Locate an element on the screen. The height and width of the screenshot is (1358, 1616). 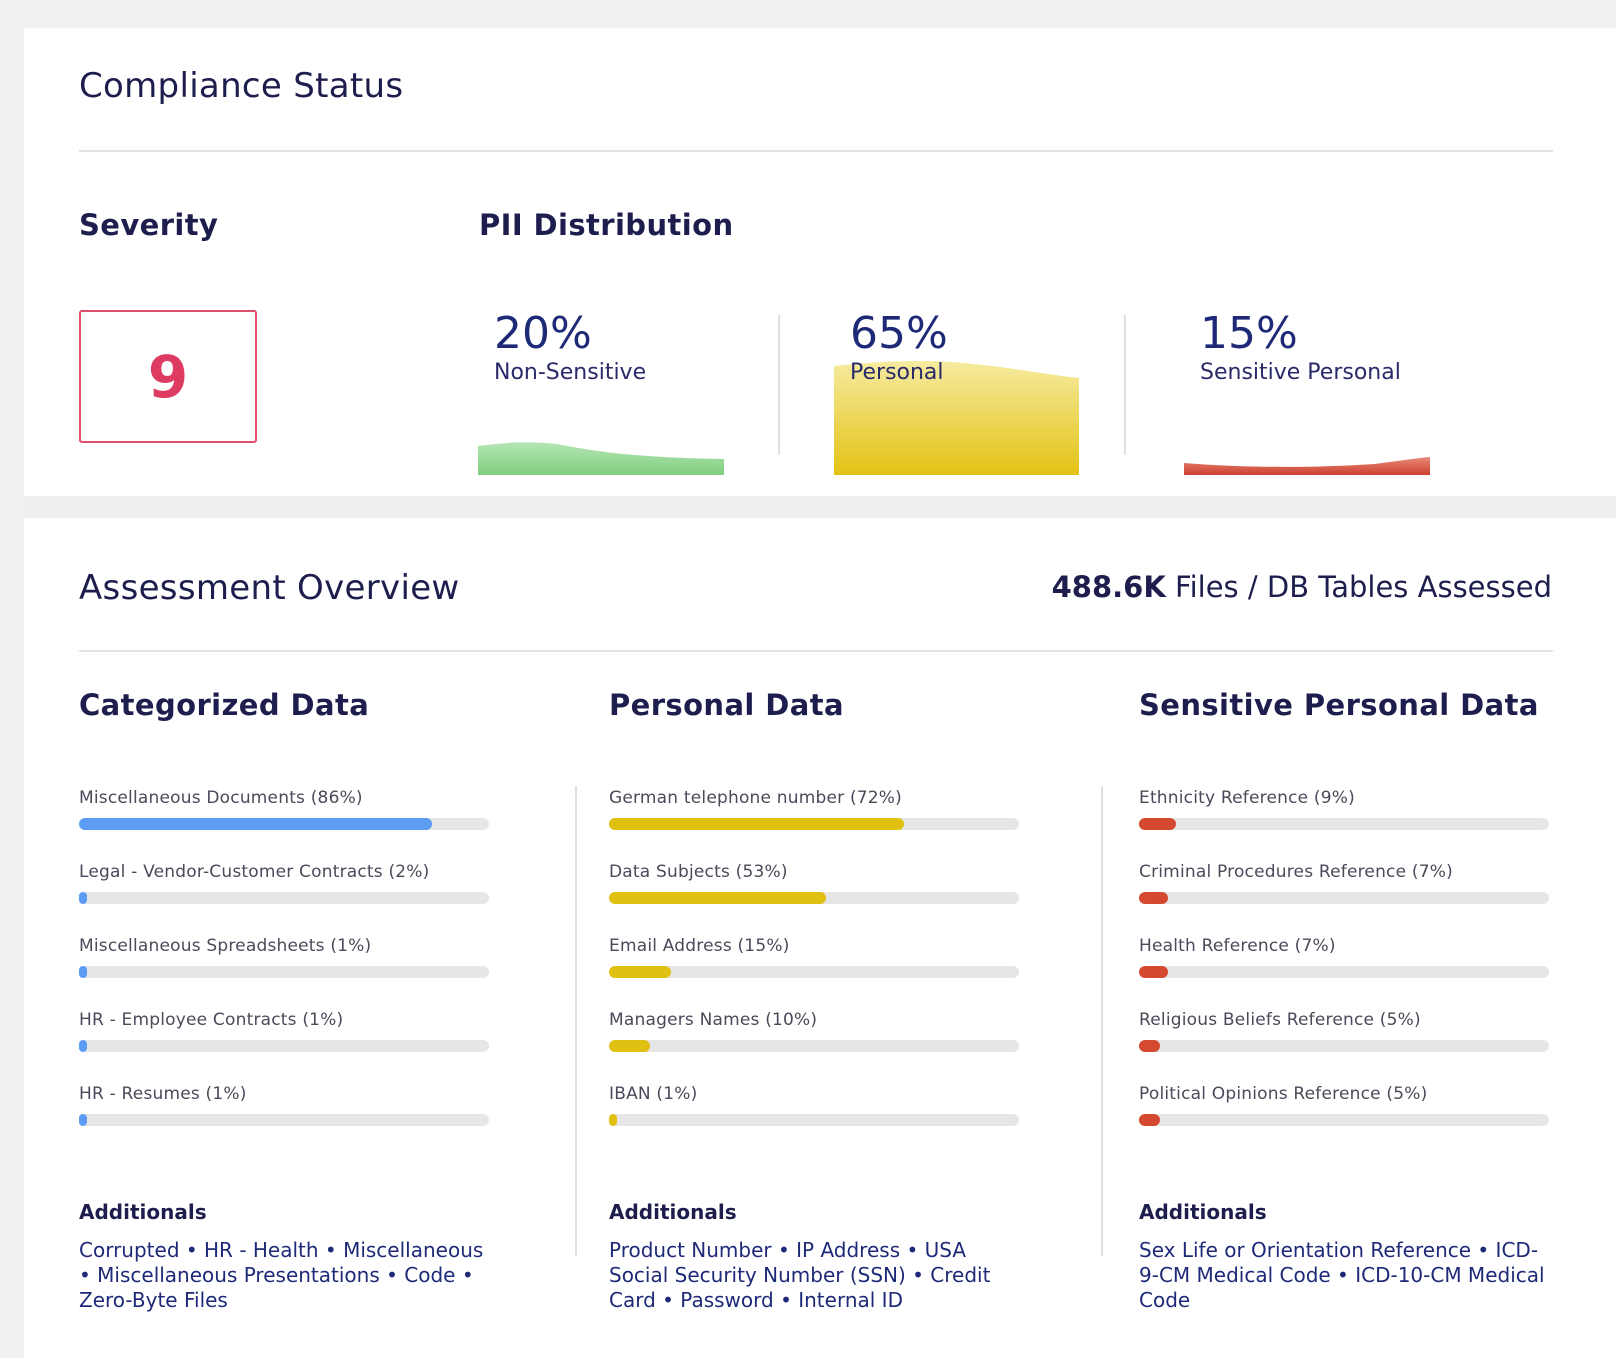
severity-score: 9 is located at coordinates (168, 376).